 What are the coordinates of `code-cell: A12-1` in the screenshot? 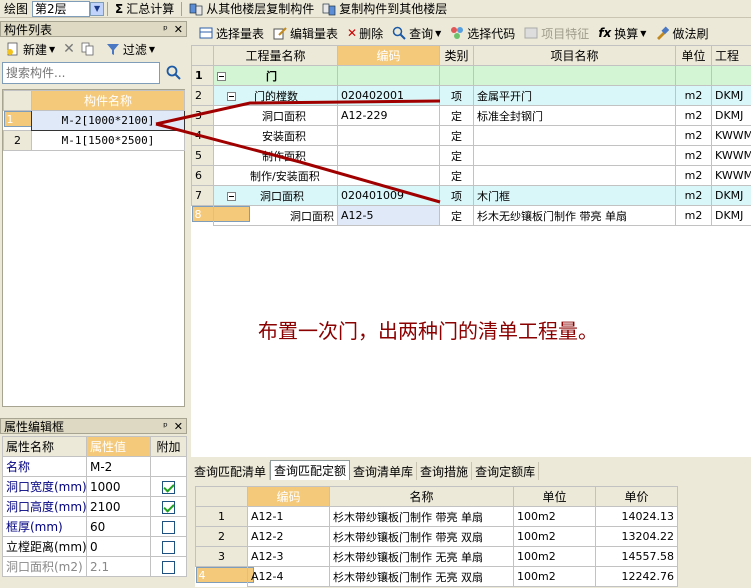 It's located at (288, 516).